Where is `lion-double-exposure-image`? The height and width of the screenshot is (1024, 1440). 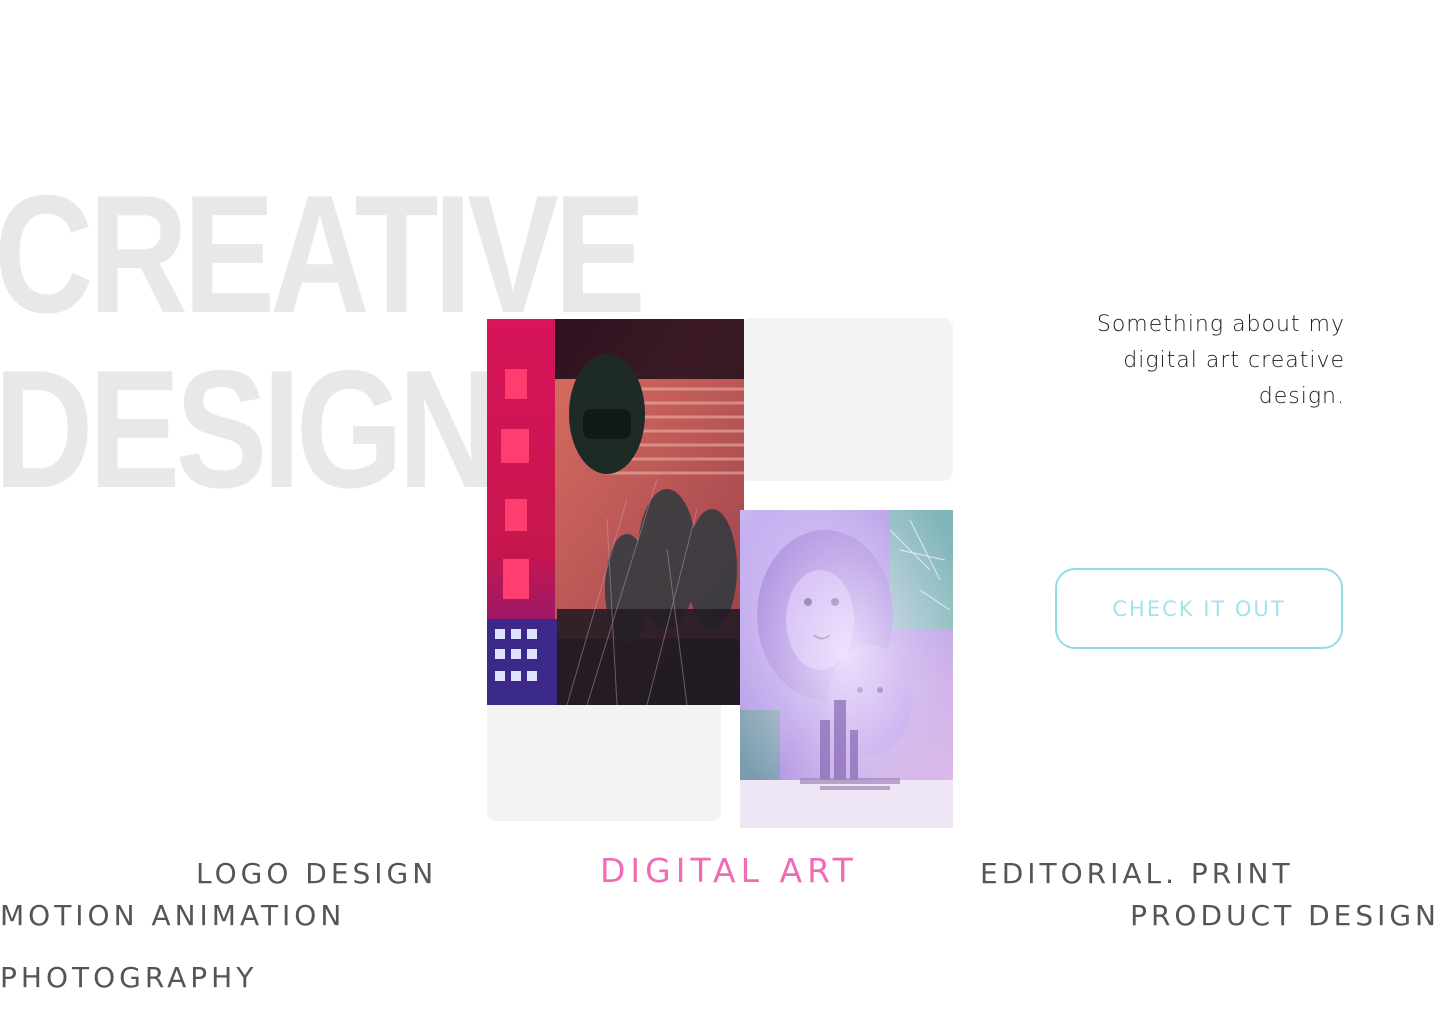
lion-double-exposure-image is located at coordinates (846, 669).